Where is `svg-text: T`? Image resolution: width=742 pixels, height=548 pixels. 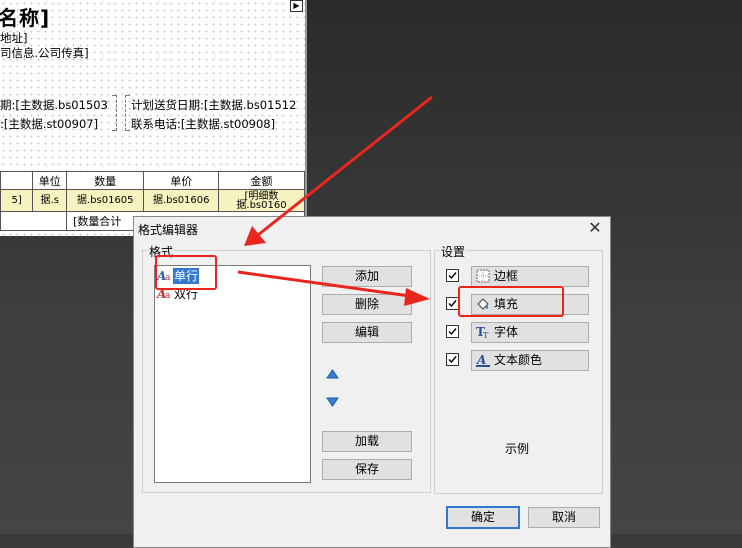 svg-text: T is located at coordinates (486, 335).